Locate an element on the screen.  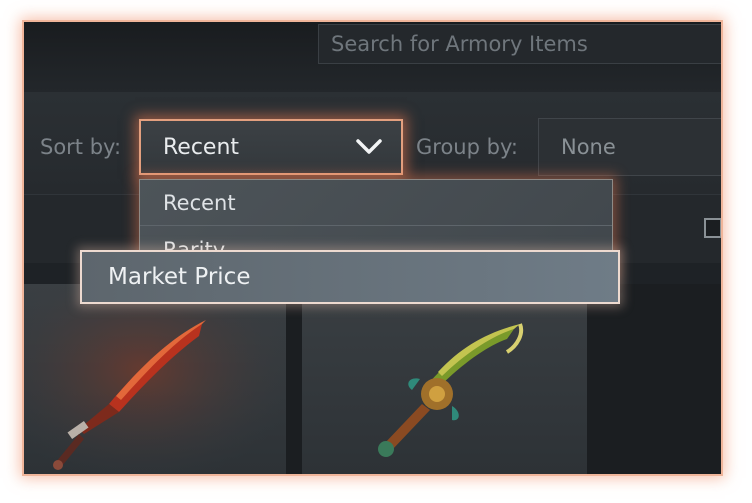
group-selected-value: None is located at coordinates (588, 147).